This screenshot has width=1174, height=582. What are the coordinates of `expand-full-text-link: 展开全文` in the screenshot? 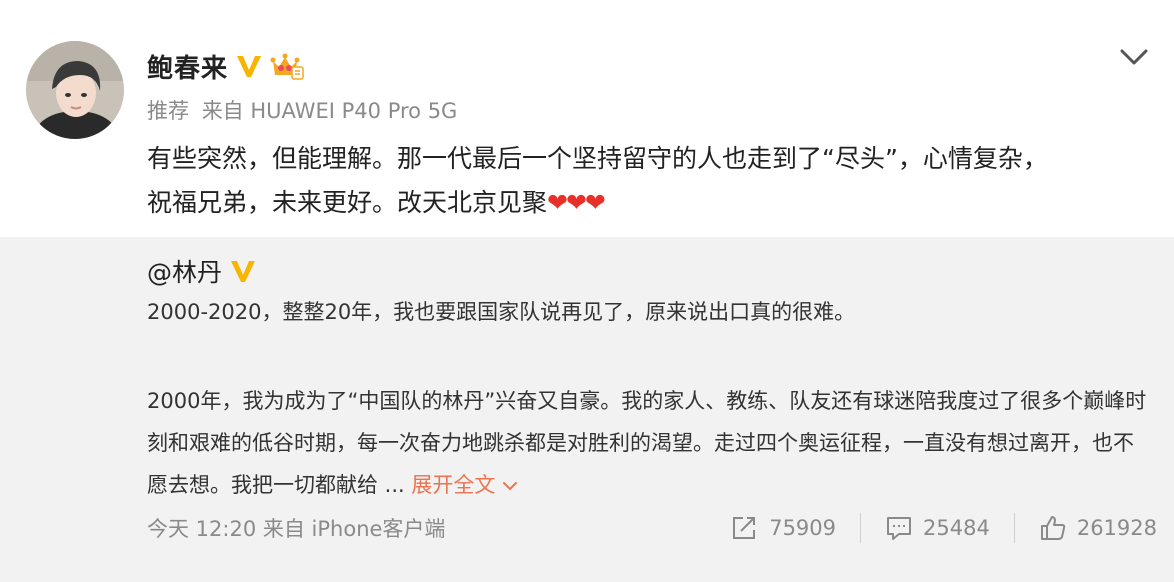 It's located at (465, 485).